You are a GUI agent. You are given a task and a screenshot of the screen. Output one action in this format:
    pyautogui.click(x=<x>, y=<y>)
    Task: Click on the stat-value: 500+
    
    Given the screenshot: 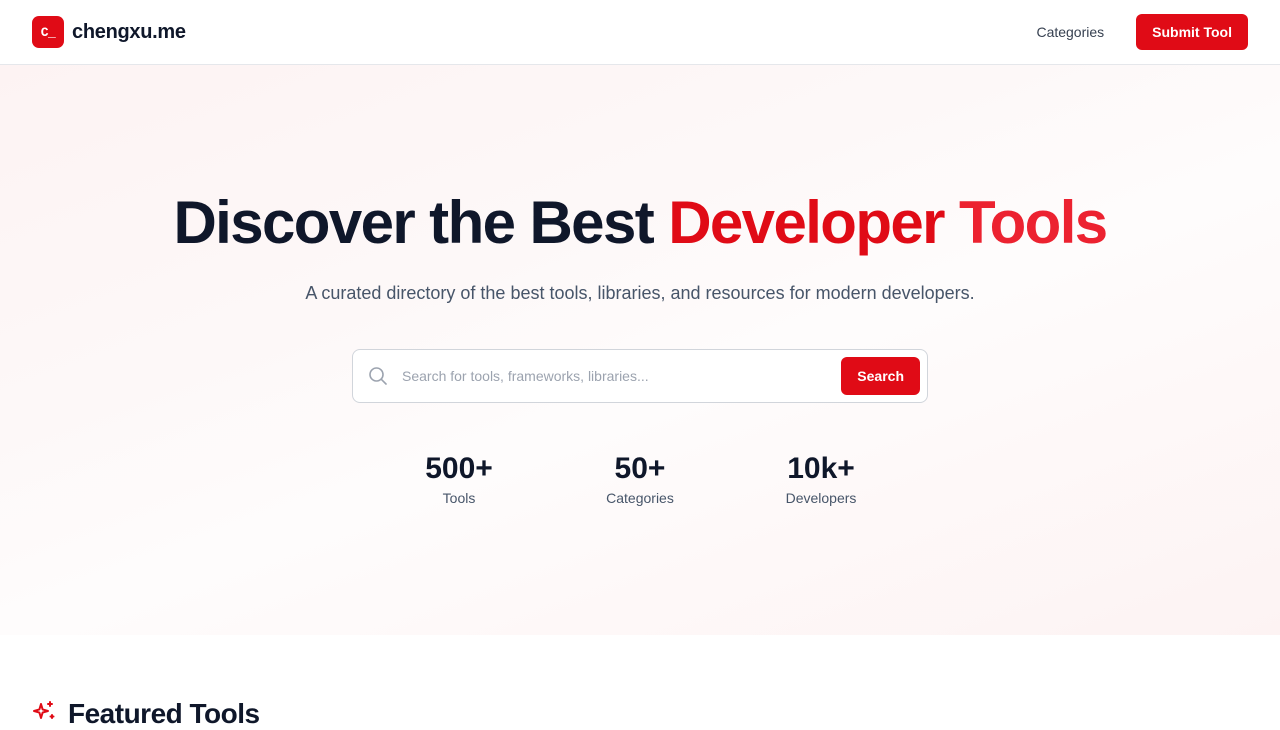 What is the action you would take?
    pyautogui.click(x=459, y=468)
    